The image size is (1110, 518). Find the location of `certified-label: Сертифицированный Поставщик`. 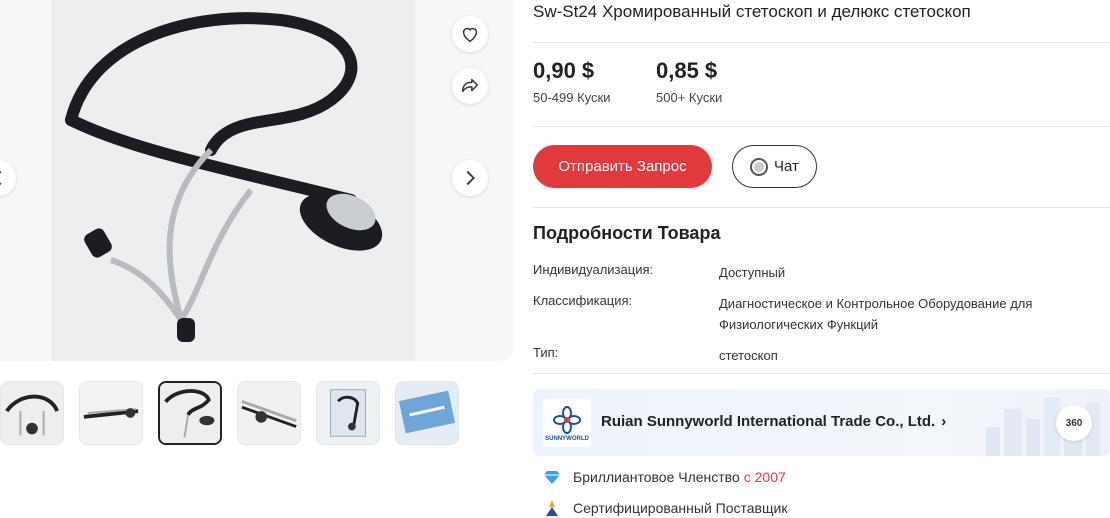

certified-label: Сертифицированный Поставщик is located at coordinates (680, 508).